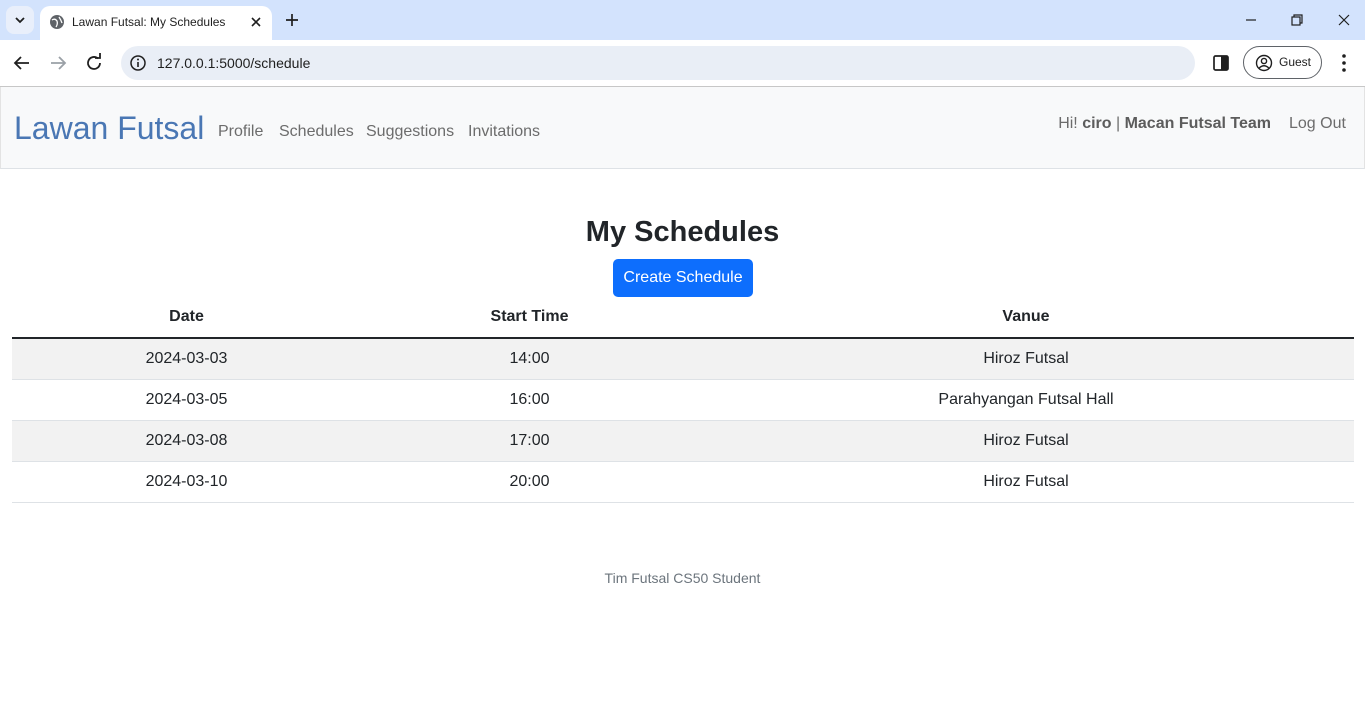  I want to click on table-row: 2024-03-03 14:00 Hiroz Futsal, so click(683, 359).